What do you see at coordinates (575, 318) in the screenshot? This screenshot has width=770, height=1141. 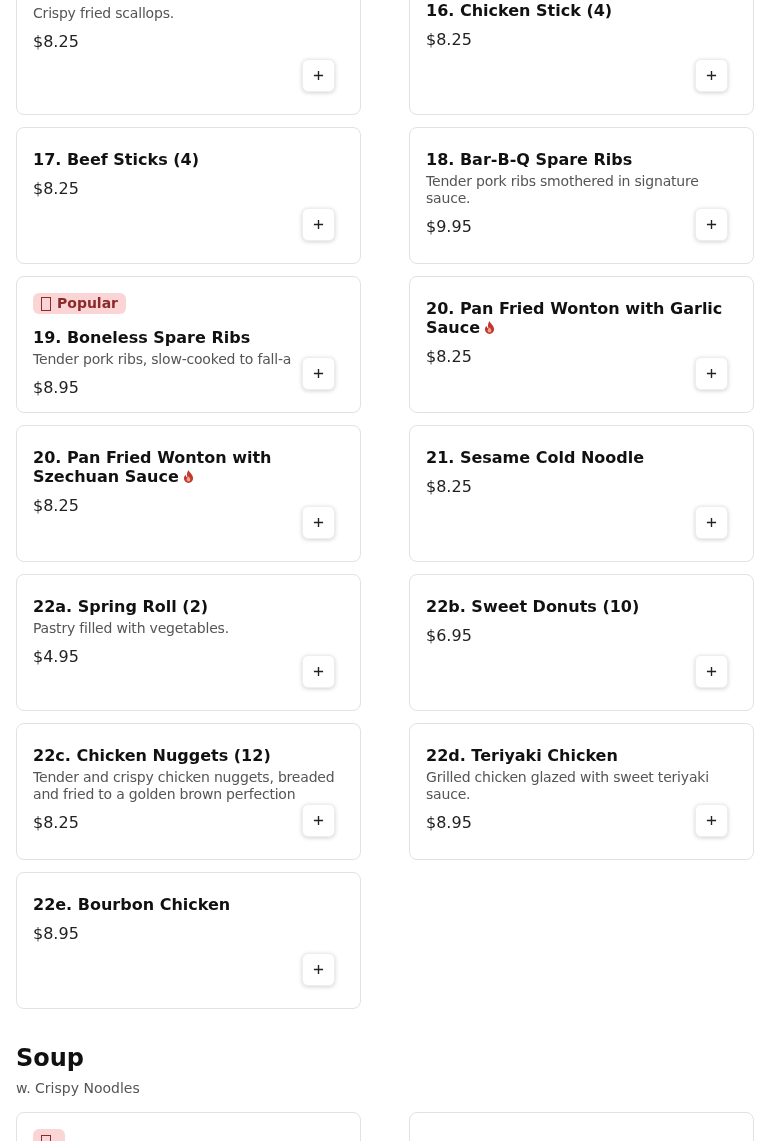 I see `item-name: 20. Pan Fried Wonton with Garlic Sauce` at bounding box center [575, 318].